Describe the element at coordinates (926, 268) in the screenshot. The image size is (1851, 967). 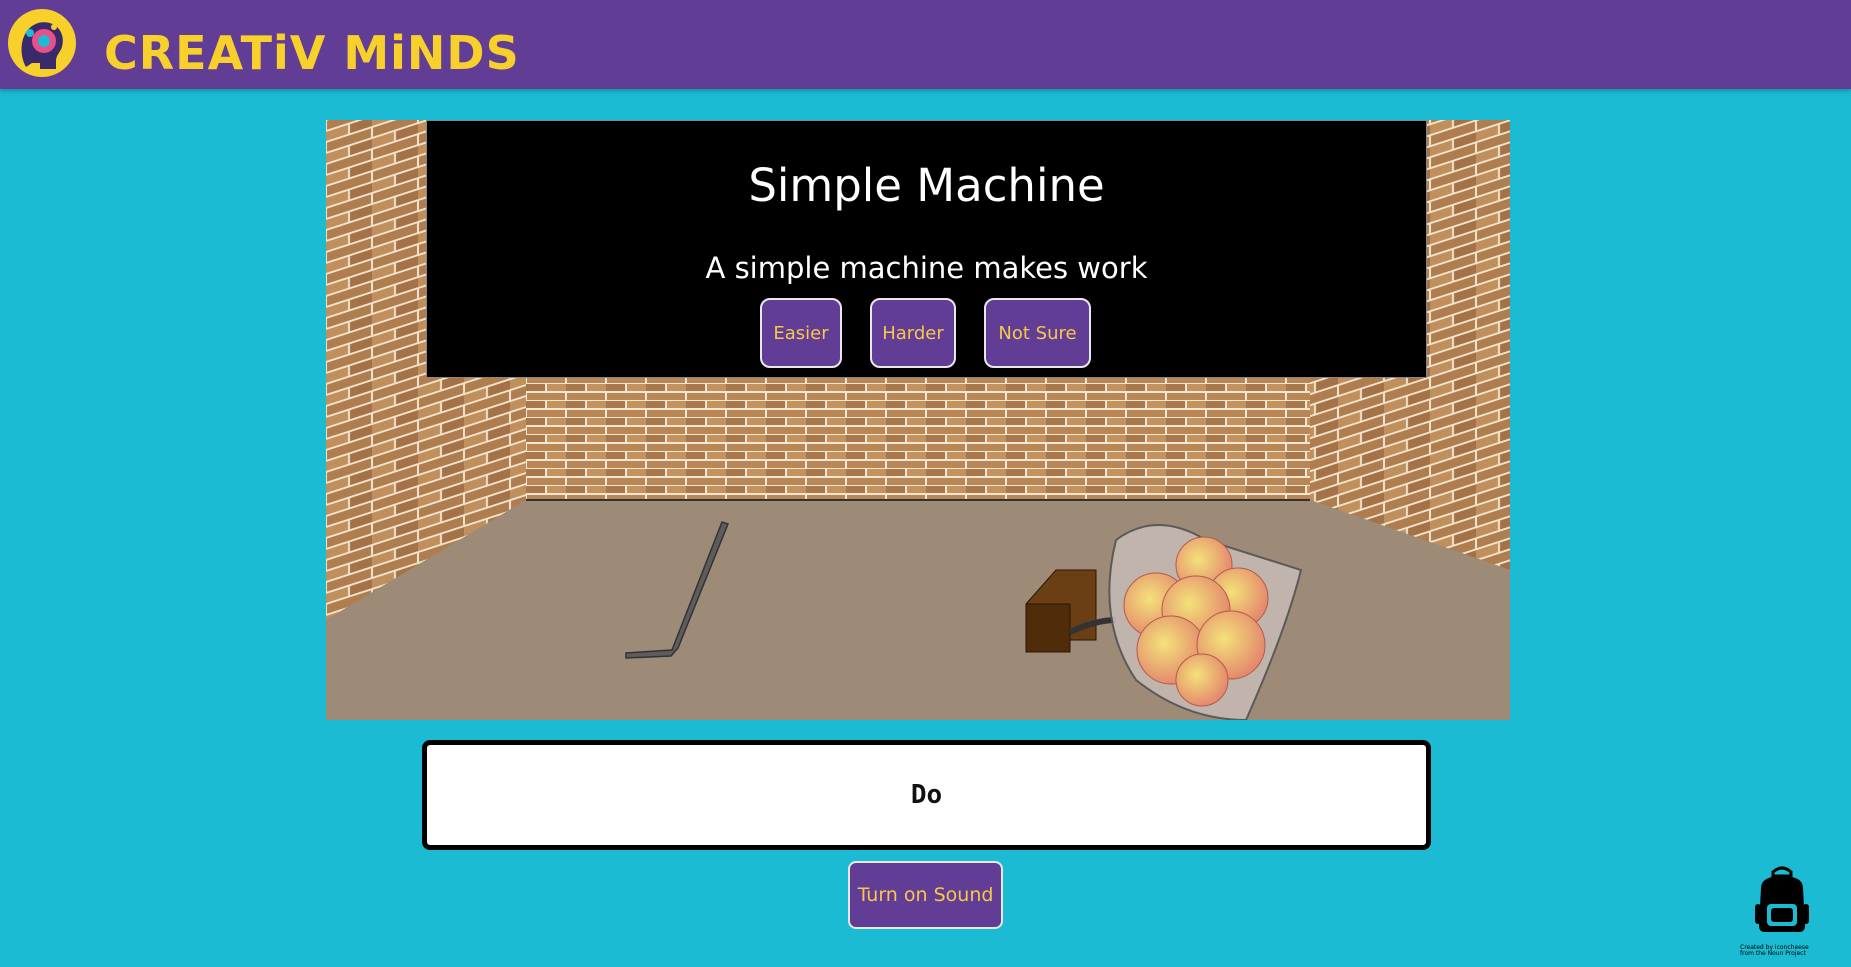
I see `question-prompt: A simple machine makes work` at that location.